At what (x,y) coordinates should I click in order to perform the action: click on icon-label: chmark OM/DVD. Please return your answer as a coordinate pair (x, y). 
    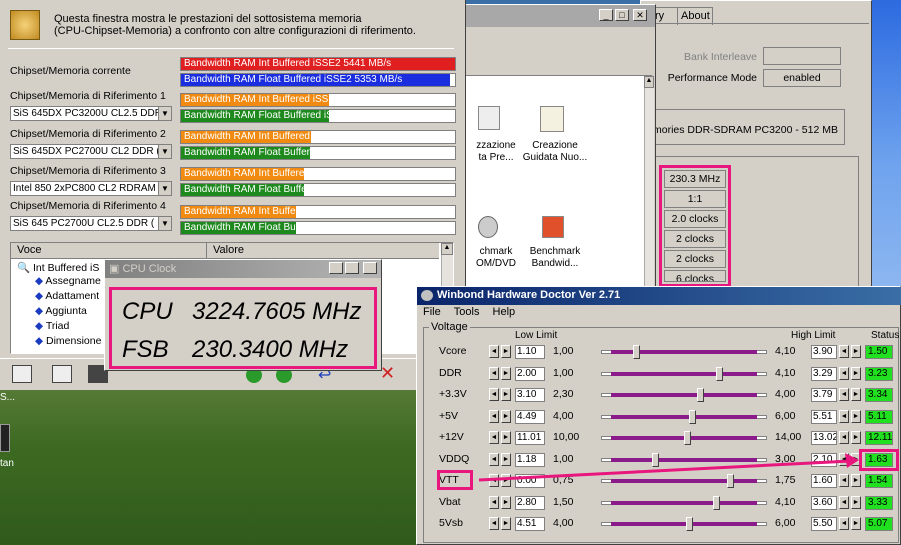
    Looking at the image, I should click on (496, 258).